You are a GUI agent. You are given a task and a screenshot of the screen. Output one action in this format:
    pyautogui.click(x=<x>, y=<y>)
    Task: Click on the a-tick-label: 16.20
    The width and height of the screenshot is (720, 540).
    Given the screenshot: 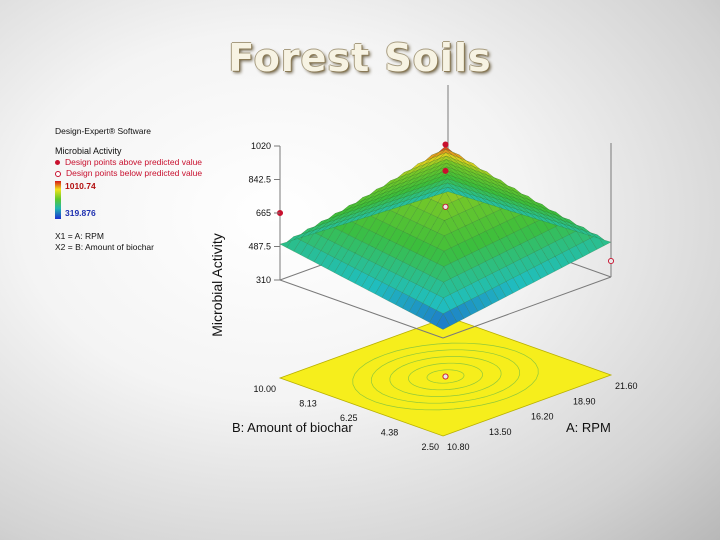 What is the action you would take?
    pyautogui.click(x=542, y=417)
    